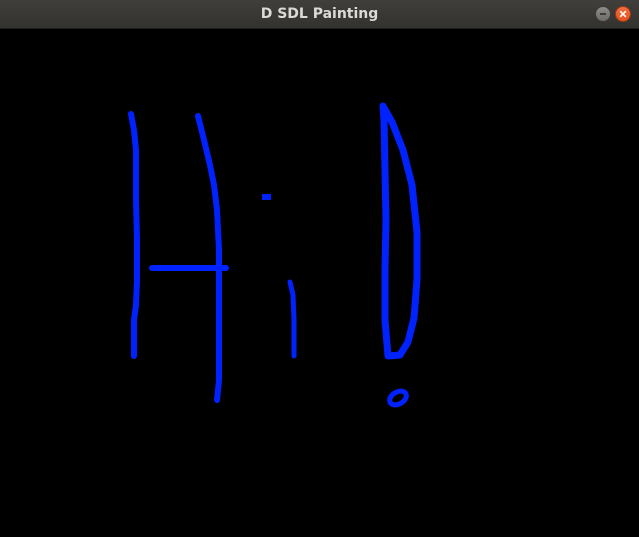 Image resolution: width=639 pixels, height=537 pixels. I want to click on brush-stroke-i-dot, so click(266, 197).